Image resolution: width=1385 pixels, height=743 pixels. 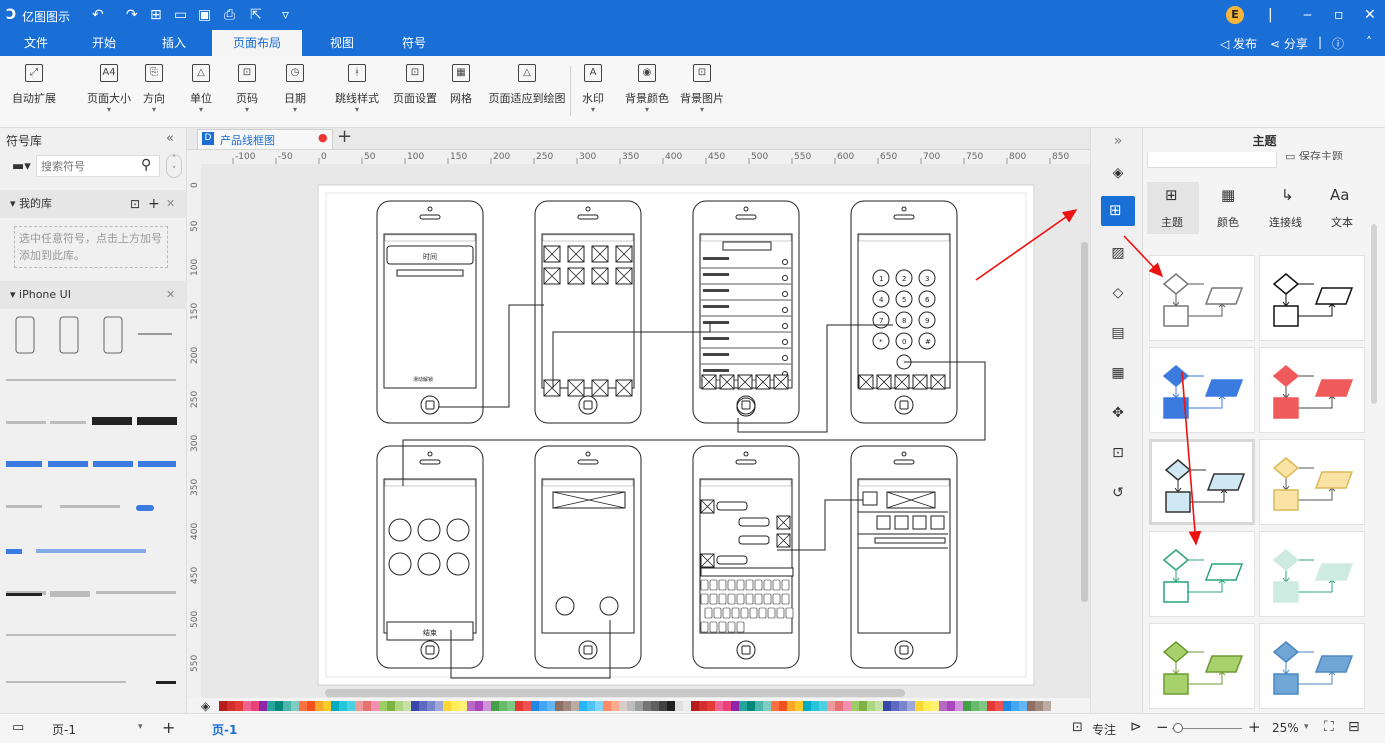 I want to click on zoom-in-icon: +, so click(x=1254, y=727).